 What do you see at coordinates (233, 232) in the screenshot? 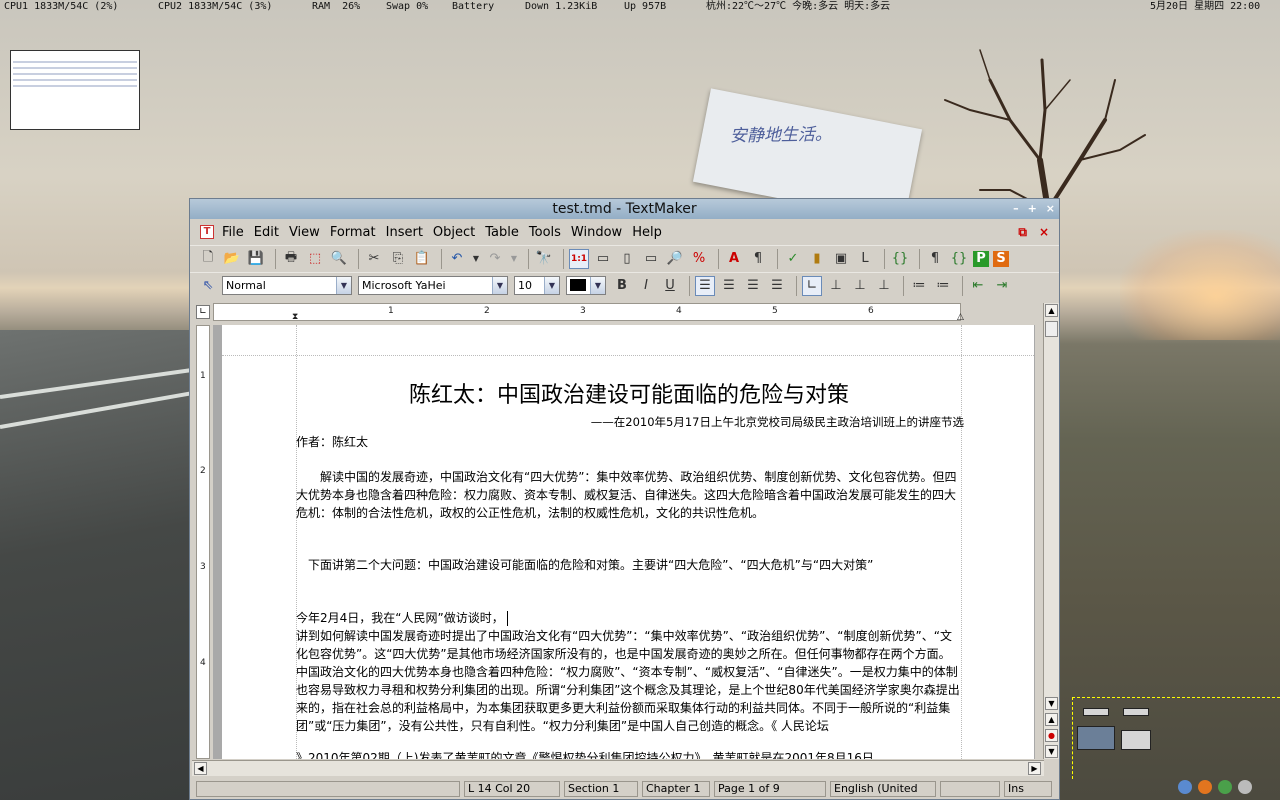
I see `menu-file: File` at bounding box center [233, 232].